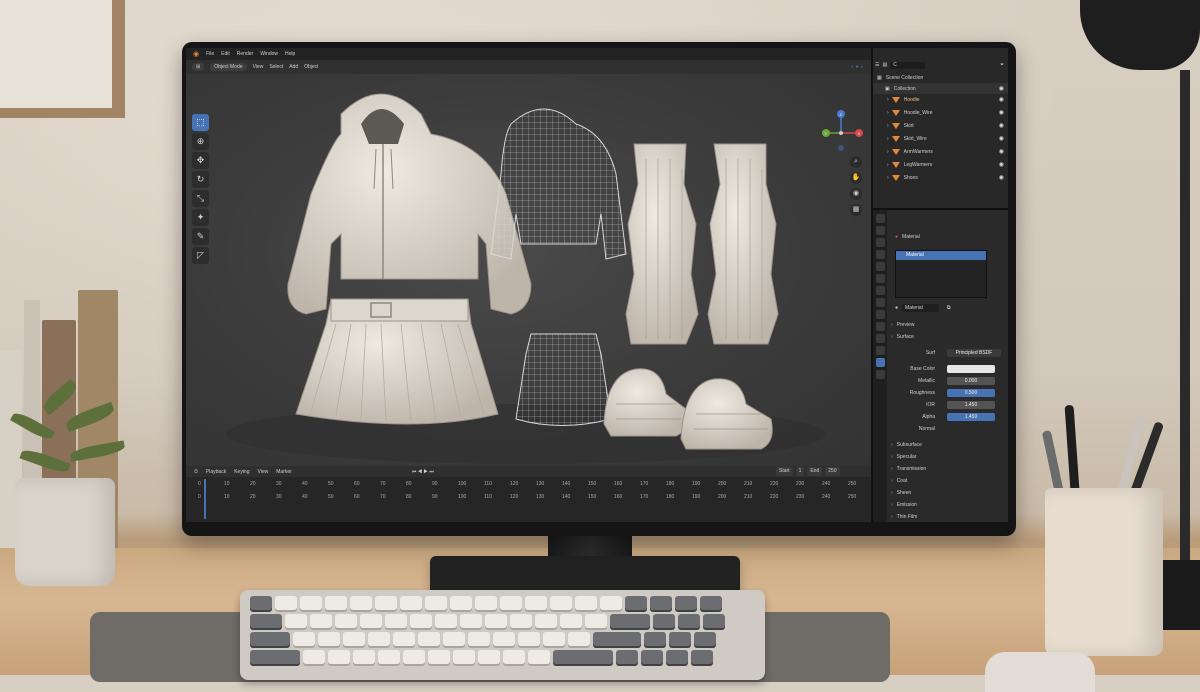 The height and width of the screenshot is (692, 1200). What do you see at coordinates (856, 194) in the screenshot?
I see `camera-icon: ◉` at bounding box center [856, 194].